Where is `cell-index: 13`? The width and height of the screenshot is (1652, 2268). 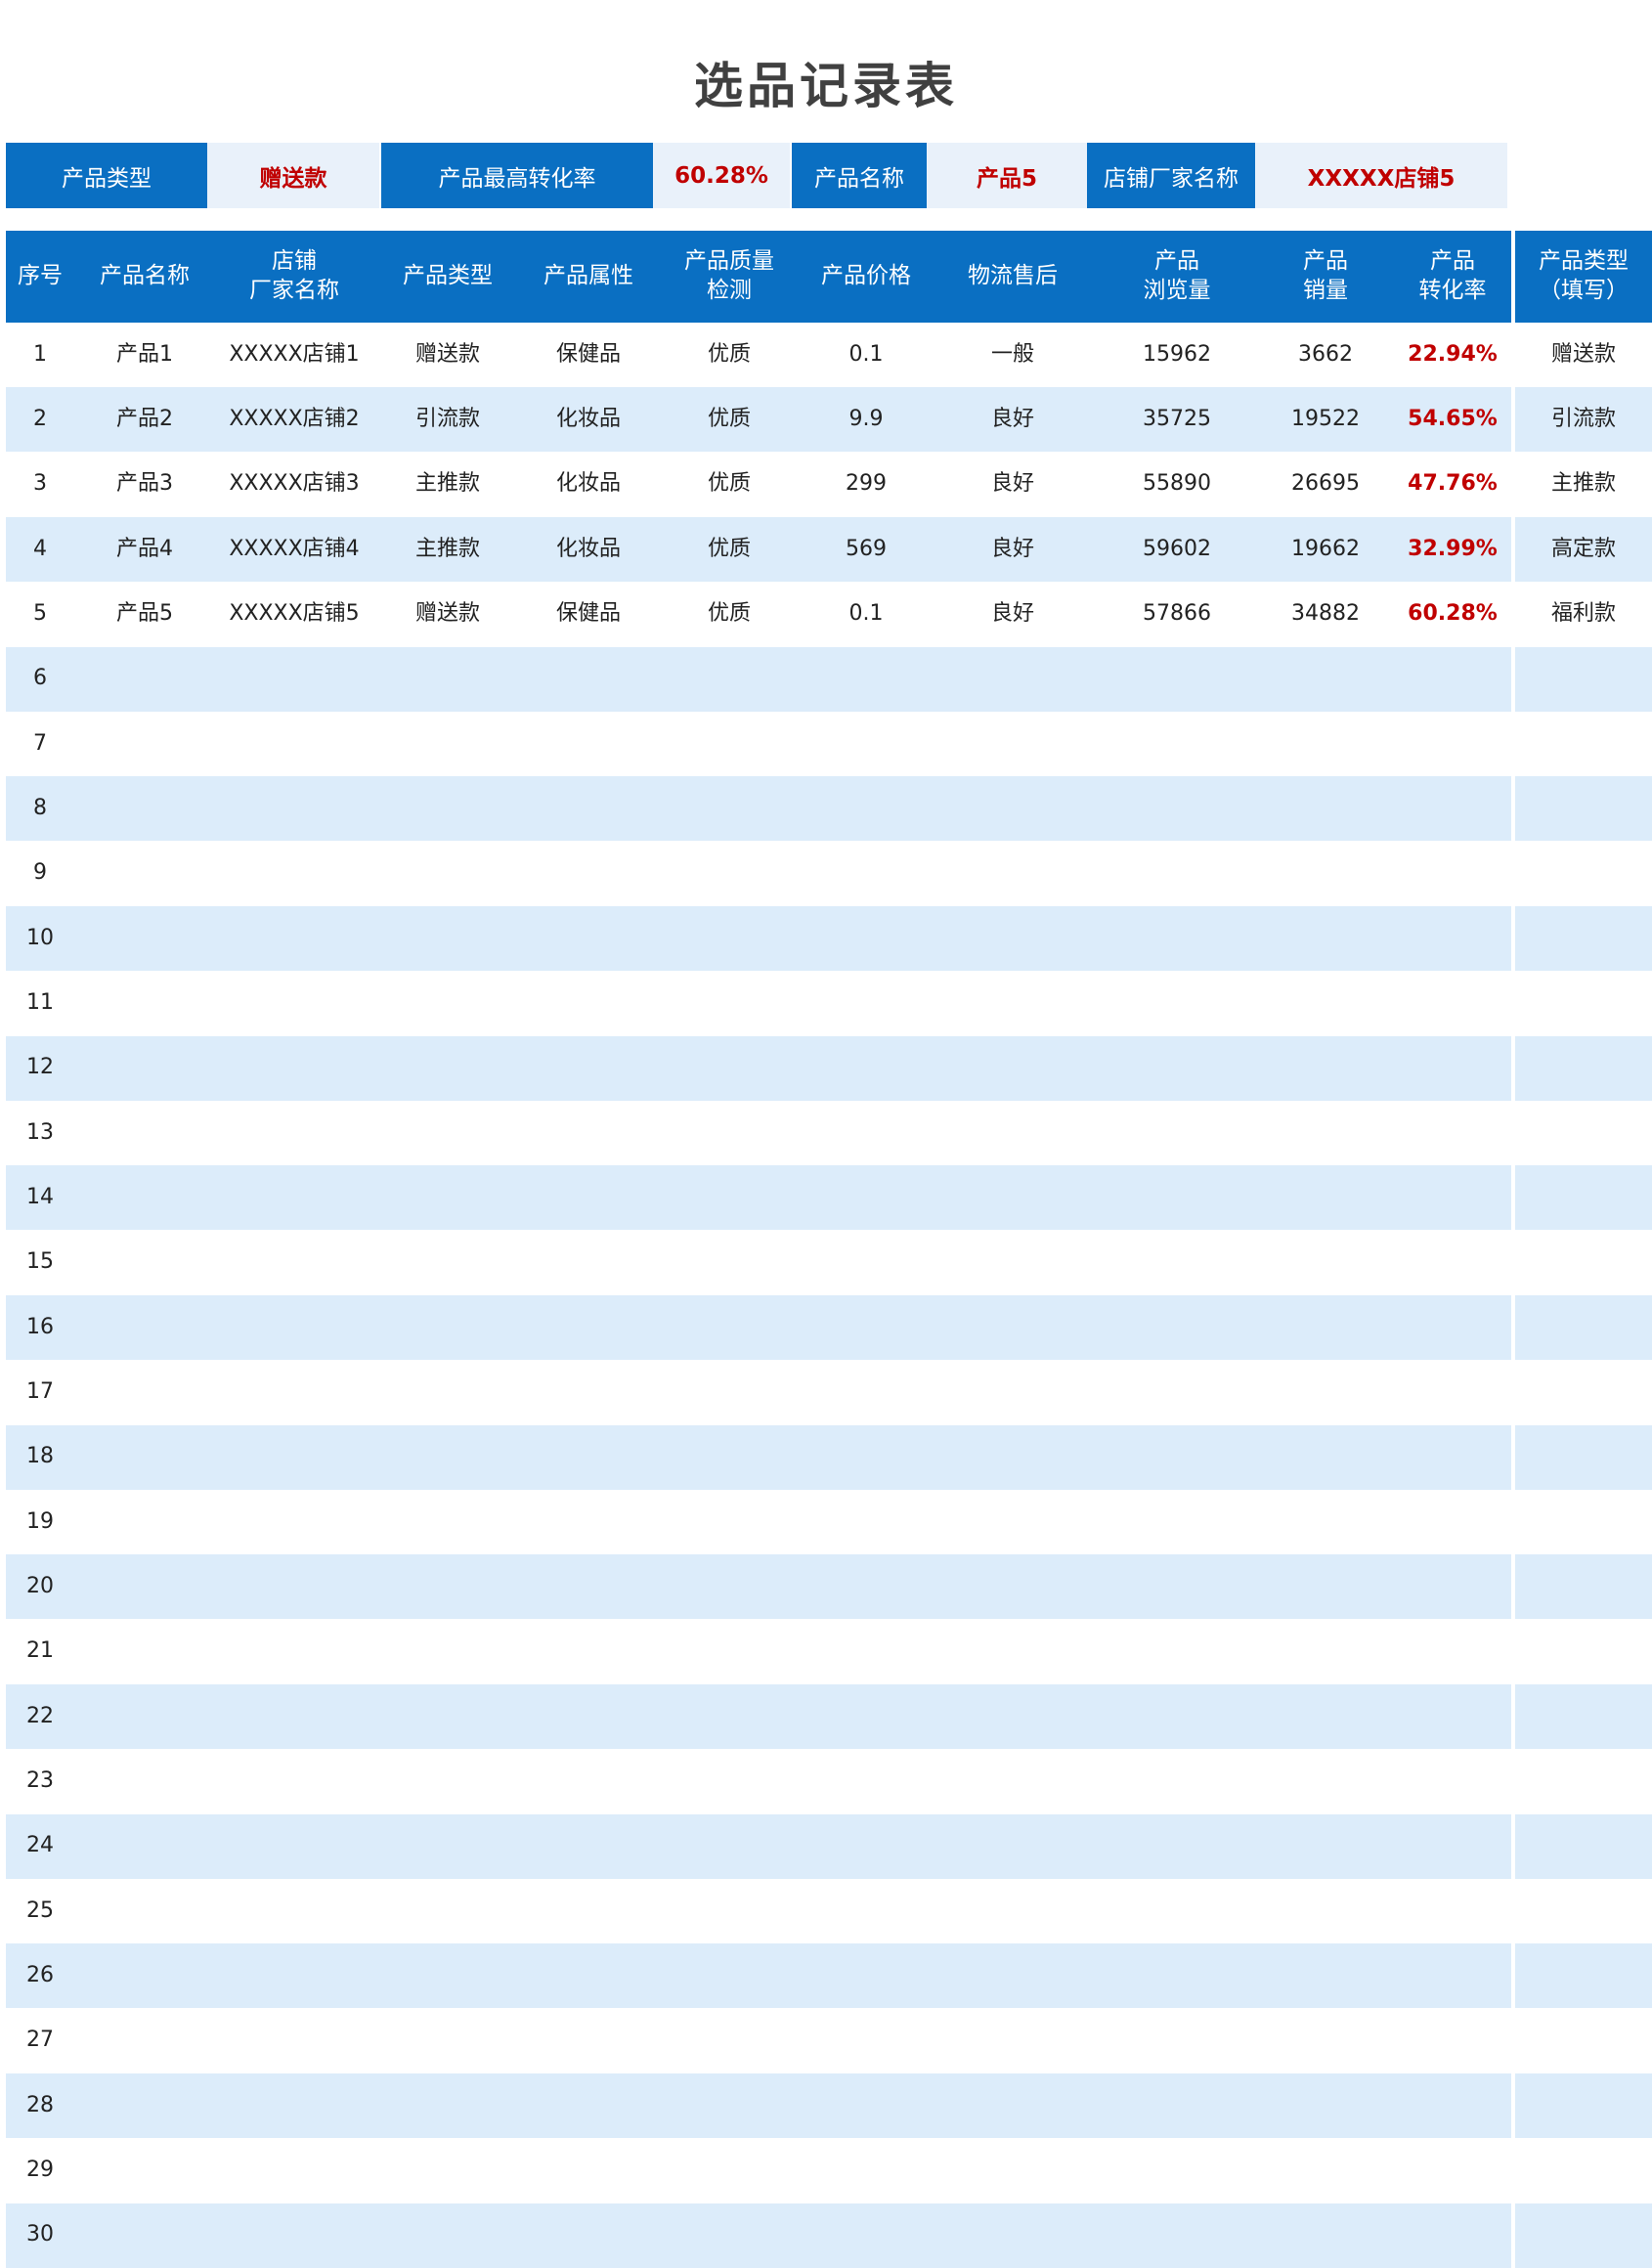
cell-index: 13 is located at coordinates (40, 1132).